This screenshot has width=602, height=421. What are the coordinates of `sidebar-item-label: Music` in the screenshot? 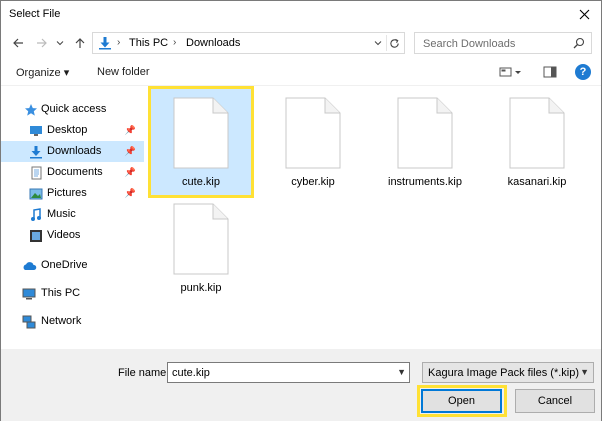 It's located at (61, 214).